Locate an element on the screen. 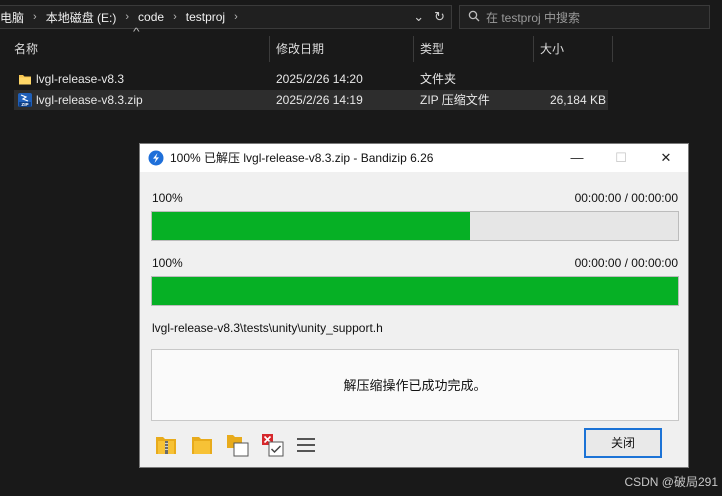 The height and width of the screenshot is (496, 722). delete-check-icon is located at coordinates (273, 445).